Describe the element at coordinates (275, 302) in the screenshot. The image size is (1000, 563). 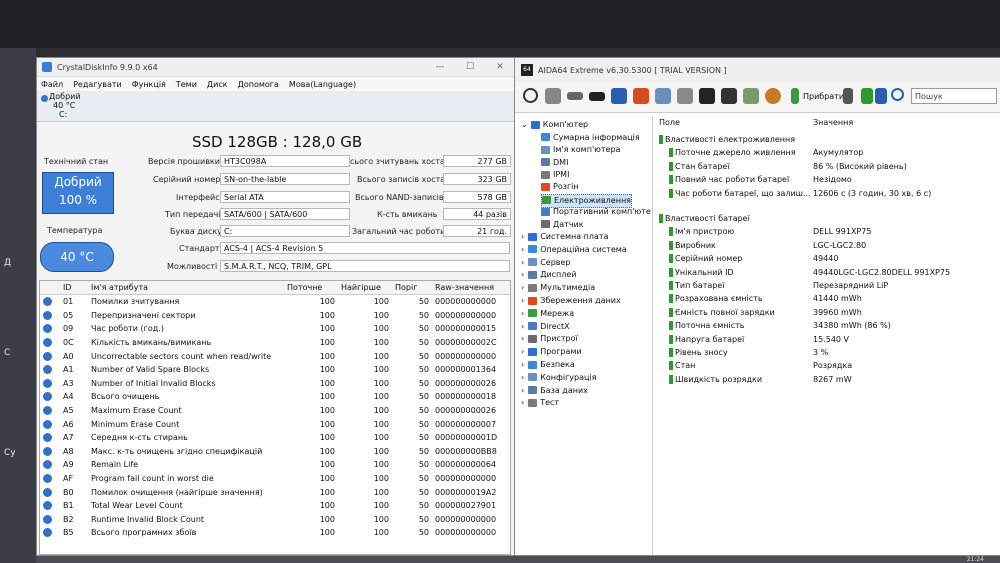
I see `smart-row: 01 Помилки зчитування 100 100 50 000000000000` at that location.